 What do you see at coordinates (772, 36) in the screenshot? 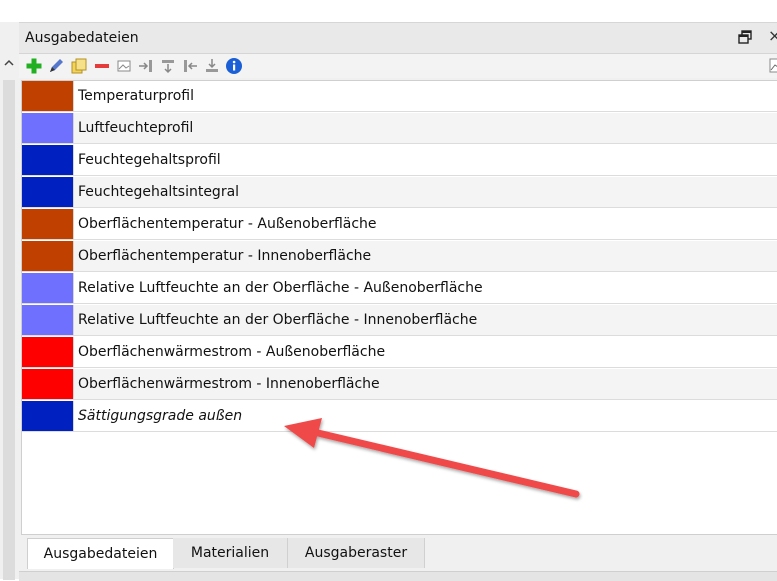
I see `close-icon: ×` at bounding box center [772, 36].